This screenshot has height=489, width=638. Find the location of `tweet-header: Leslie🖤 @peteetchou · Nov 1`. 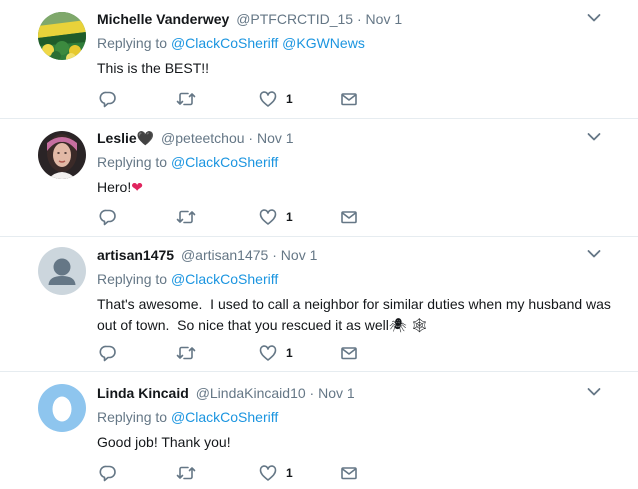

tweet-header: Leslie🖤 @peteetchou · Nov 1 is located at coordinates (357, 138).